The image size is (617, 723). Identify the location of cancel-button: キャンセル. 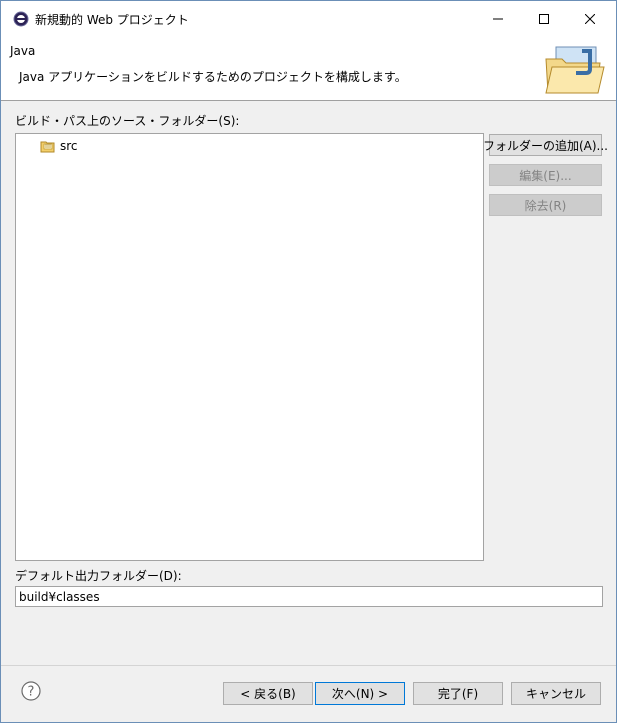
(556, 693).